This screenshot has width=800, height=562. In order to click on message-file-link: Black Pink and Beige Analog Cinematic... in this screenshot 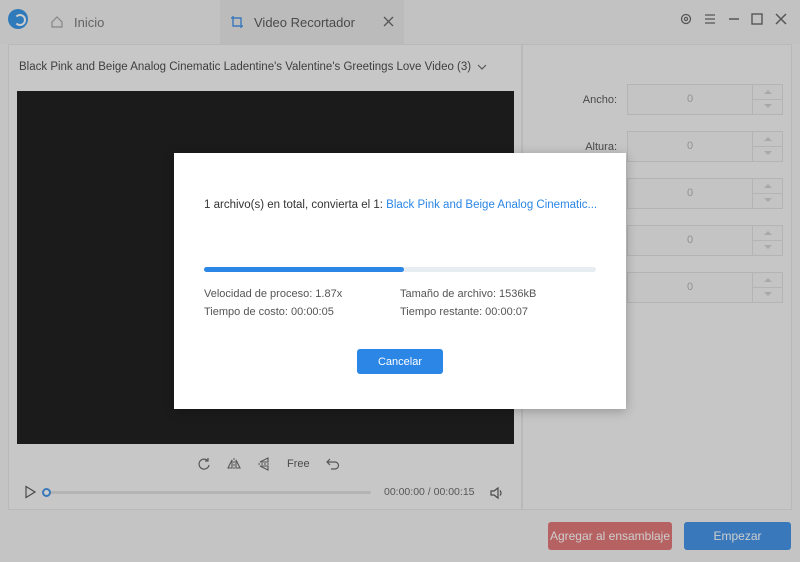, I will do `click(491, 205)`.